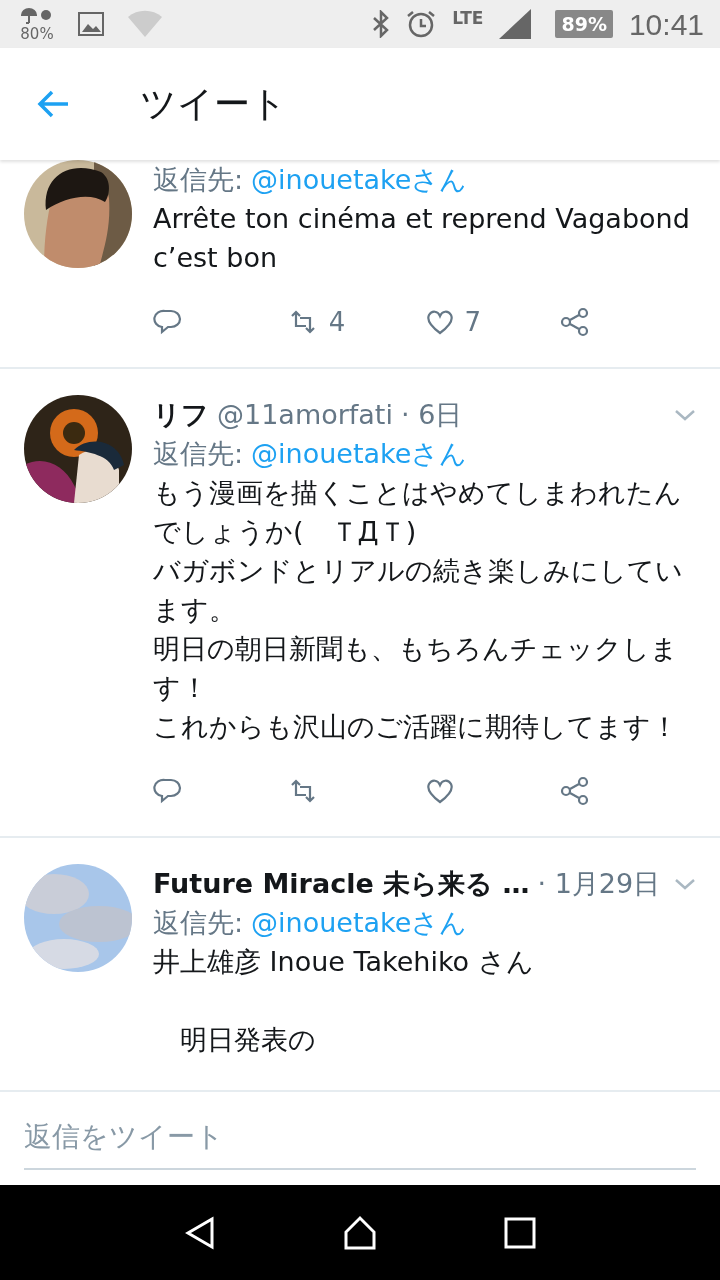  I want to click on network-label: LTE, so click(468, 18).